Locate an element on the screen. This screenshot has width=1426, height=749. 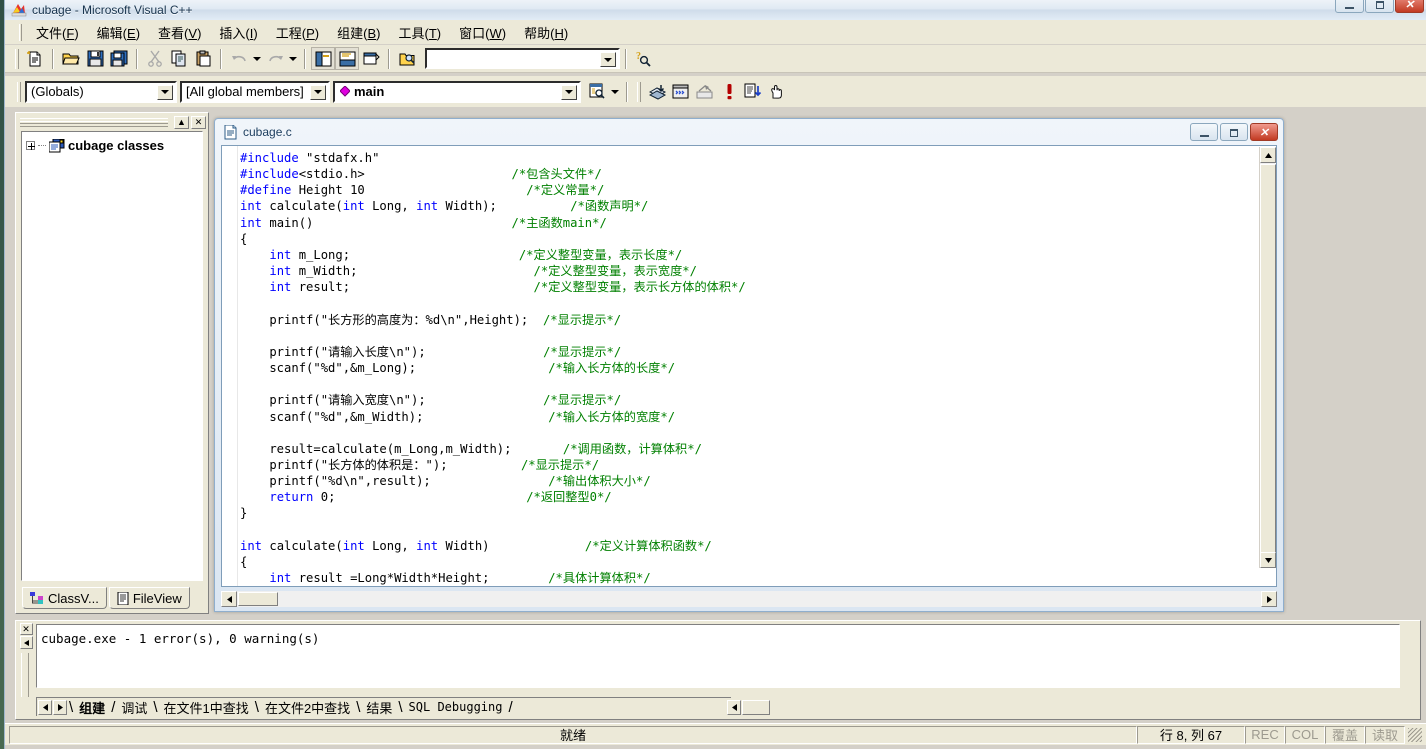
stop-build-icon is located at coordinates (705, 91).